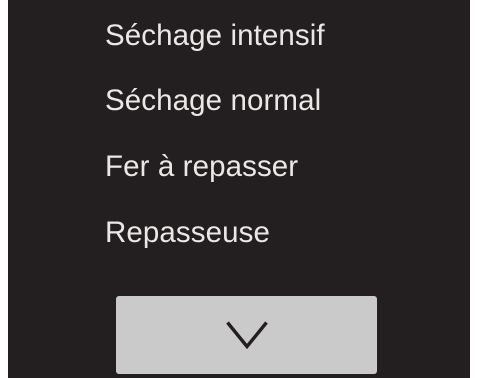 This screenshot has height=378, width=478. Describe the element at coordinates (275, 233) in the screenshot. I see `menu-item-repasseuse: Repasseuse` at that location.